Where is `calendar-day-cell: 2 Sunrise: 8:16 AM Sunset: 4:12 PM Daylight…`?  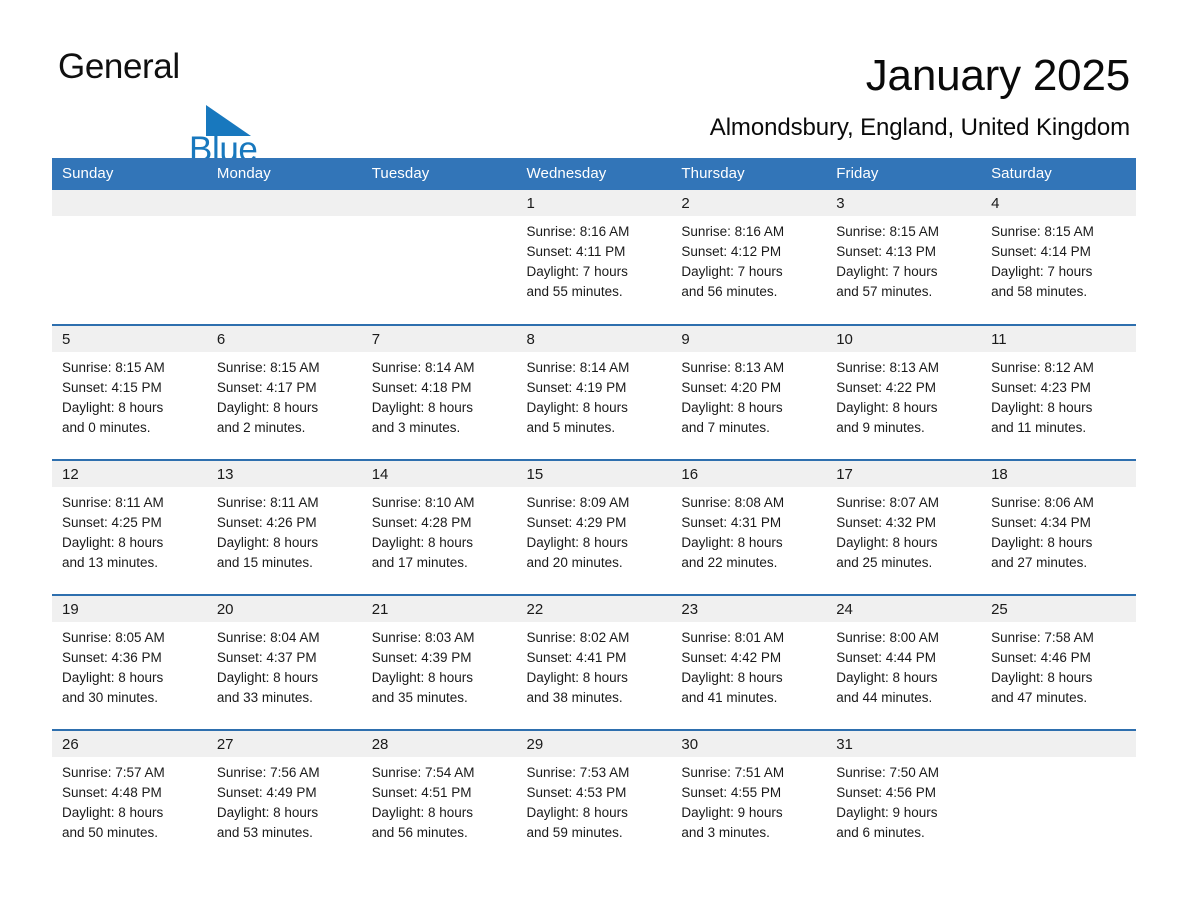
calendar-day-cell: 2 Sunrise: 8:16 AM Sunset: 4:12 PM Daylight… is located at coordinates (749, 257).